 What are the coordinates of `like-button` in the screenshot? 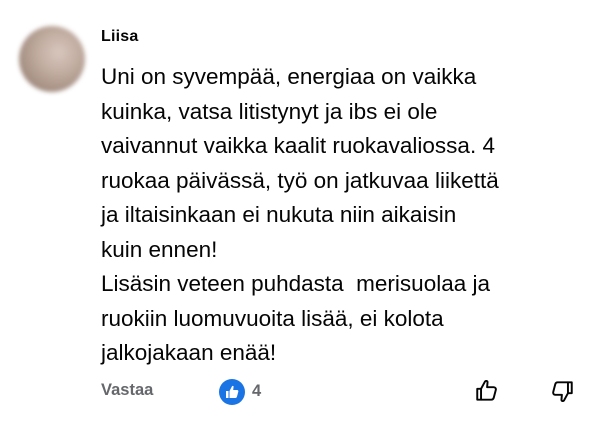 It's located at (487, 391).